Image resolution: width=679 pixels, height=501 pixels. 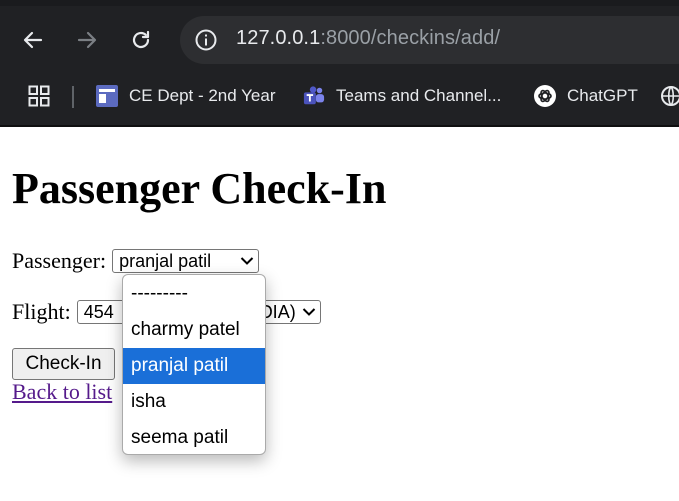 I want to click on arrow-right-icon, so click(x=87, y=40).